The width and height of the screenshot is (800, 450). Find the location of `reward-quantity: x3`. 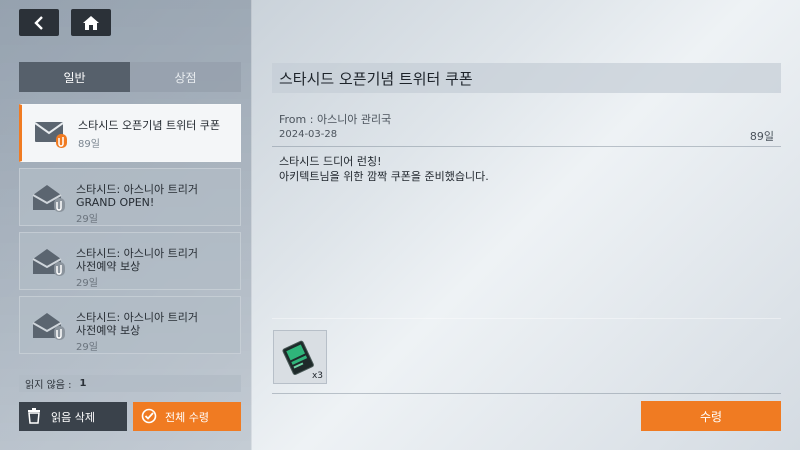

reward-quantity: x3 is located at coordinates (317, 376).